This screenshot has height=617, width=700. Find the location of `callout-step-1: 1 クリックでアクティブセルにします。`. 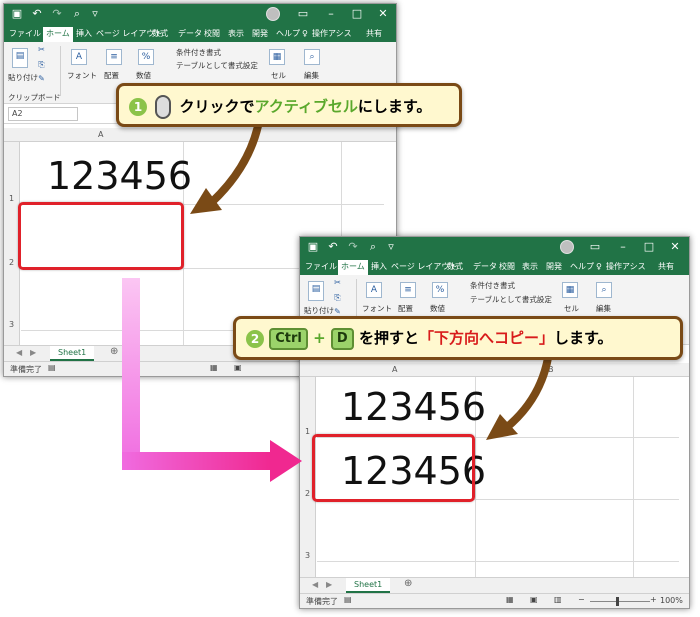

callout-step-1: 1 クリックでアクティブセルにします。 is located at coordinates (289, 105).